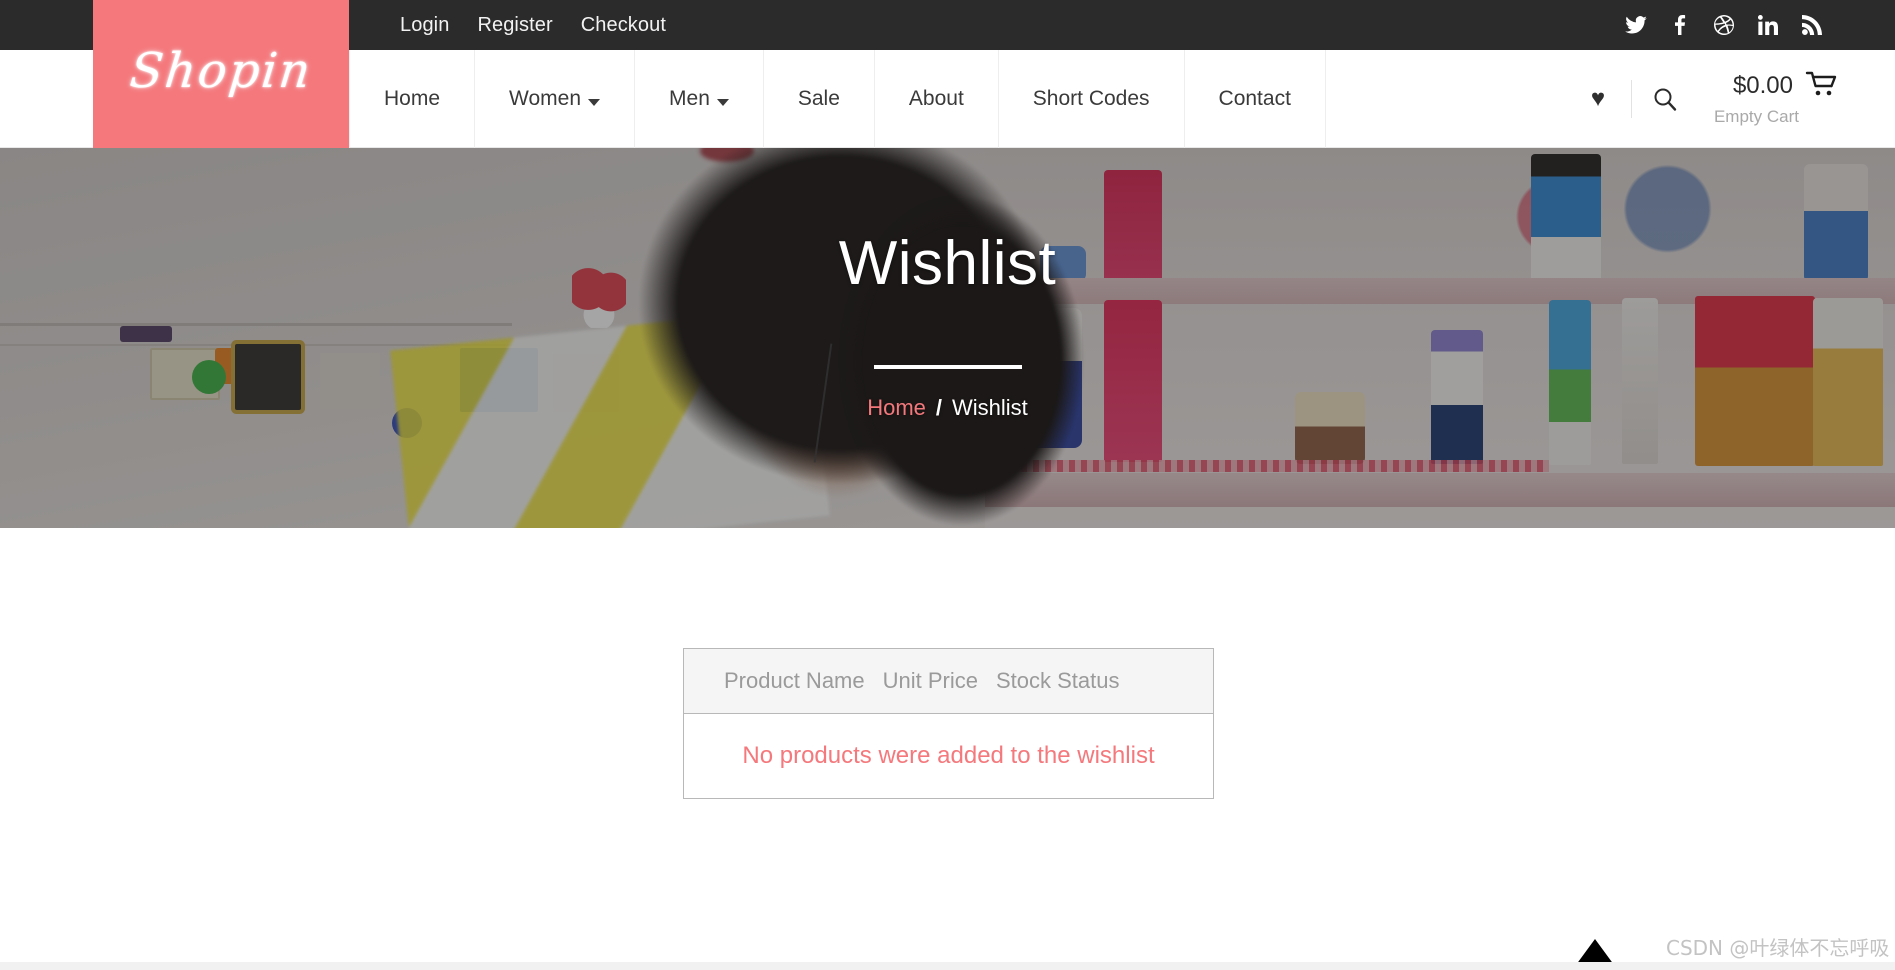 The image size is (1895, 970). I want to click on logo-text: Shopin, so click(221, 71).